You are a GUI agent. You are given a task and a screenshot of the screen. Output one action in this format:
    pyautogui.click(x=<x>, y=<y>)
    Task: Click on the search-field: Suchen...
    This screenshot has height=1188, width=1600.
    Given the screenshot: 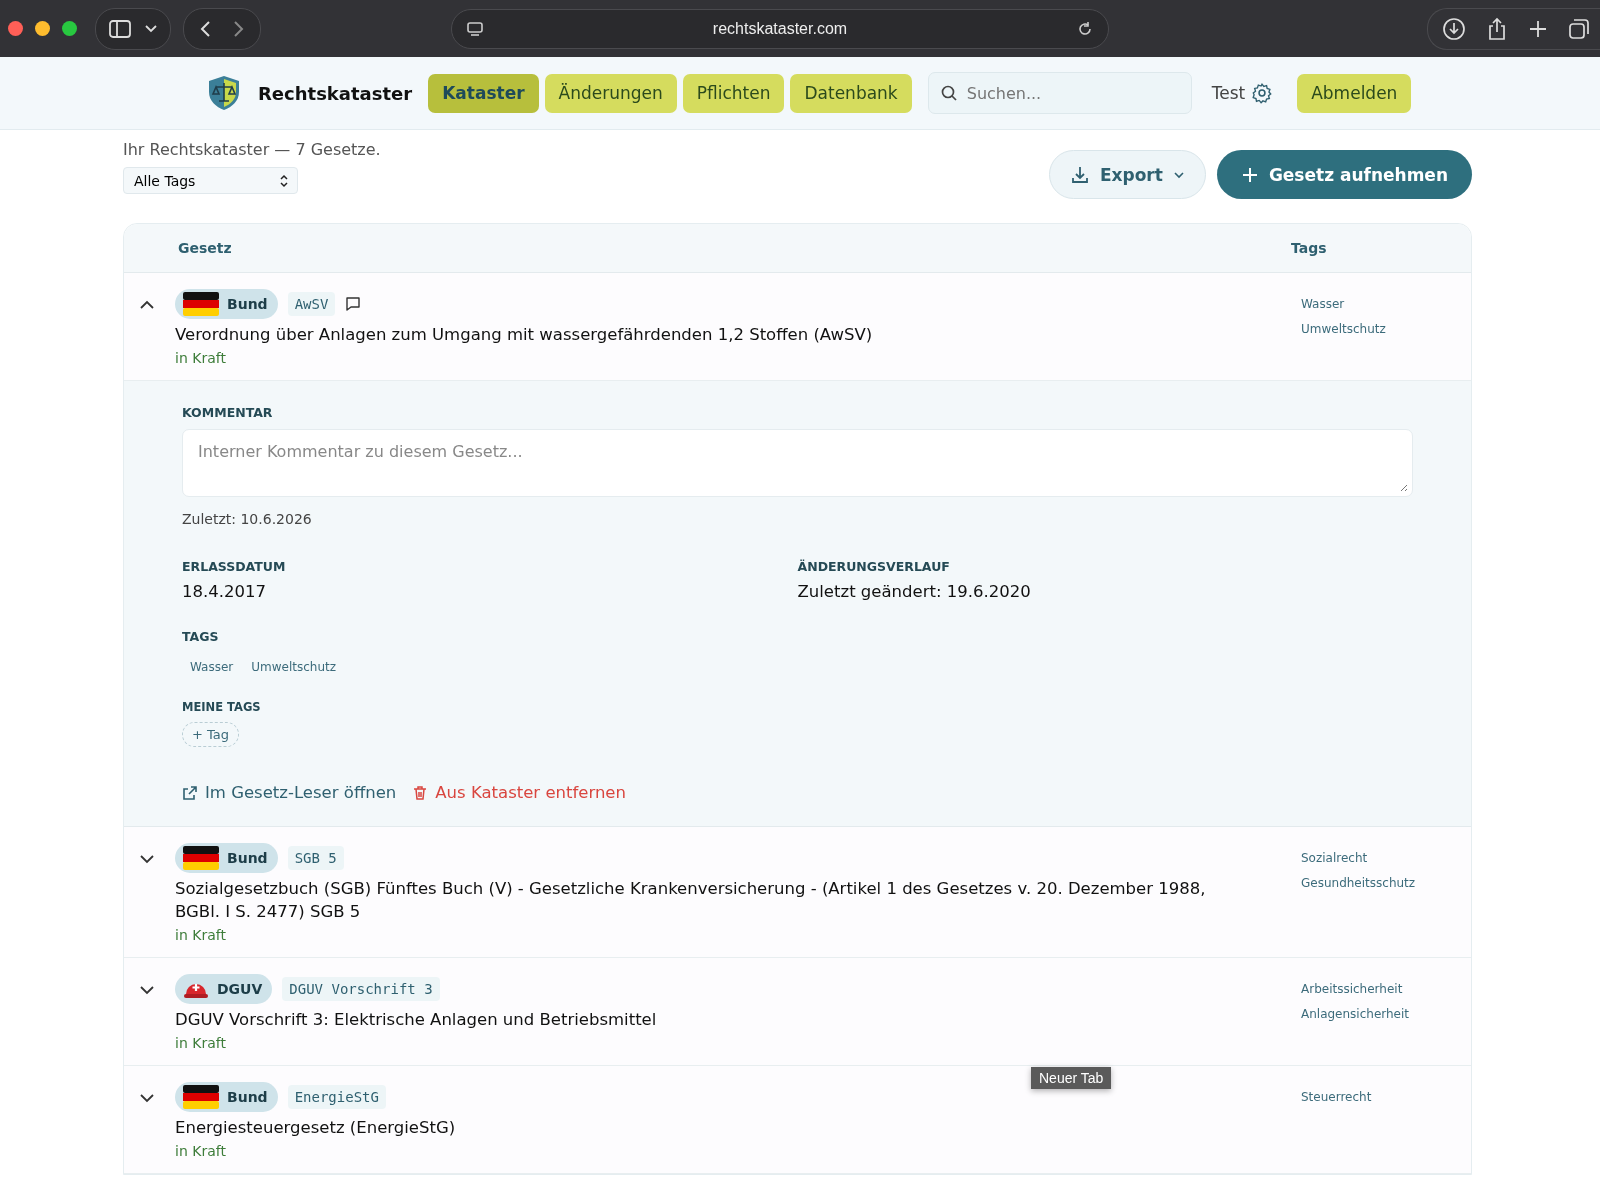 What is the action you would take?
    pyautogui.click(x=1059, y=93)
    